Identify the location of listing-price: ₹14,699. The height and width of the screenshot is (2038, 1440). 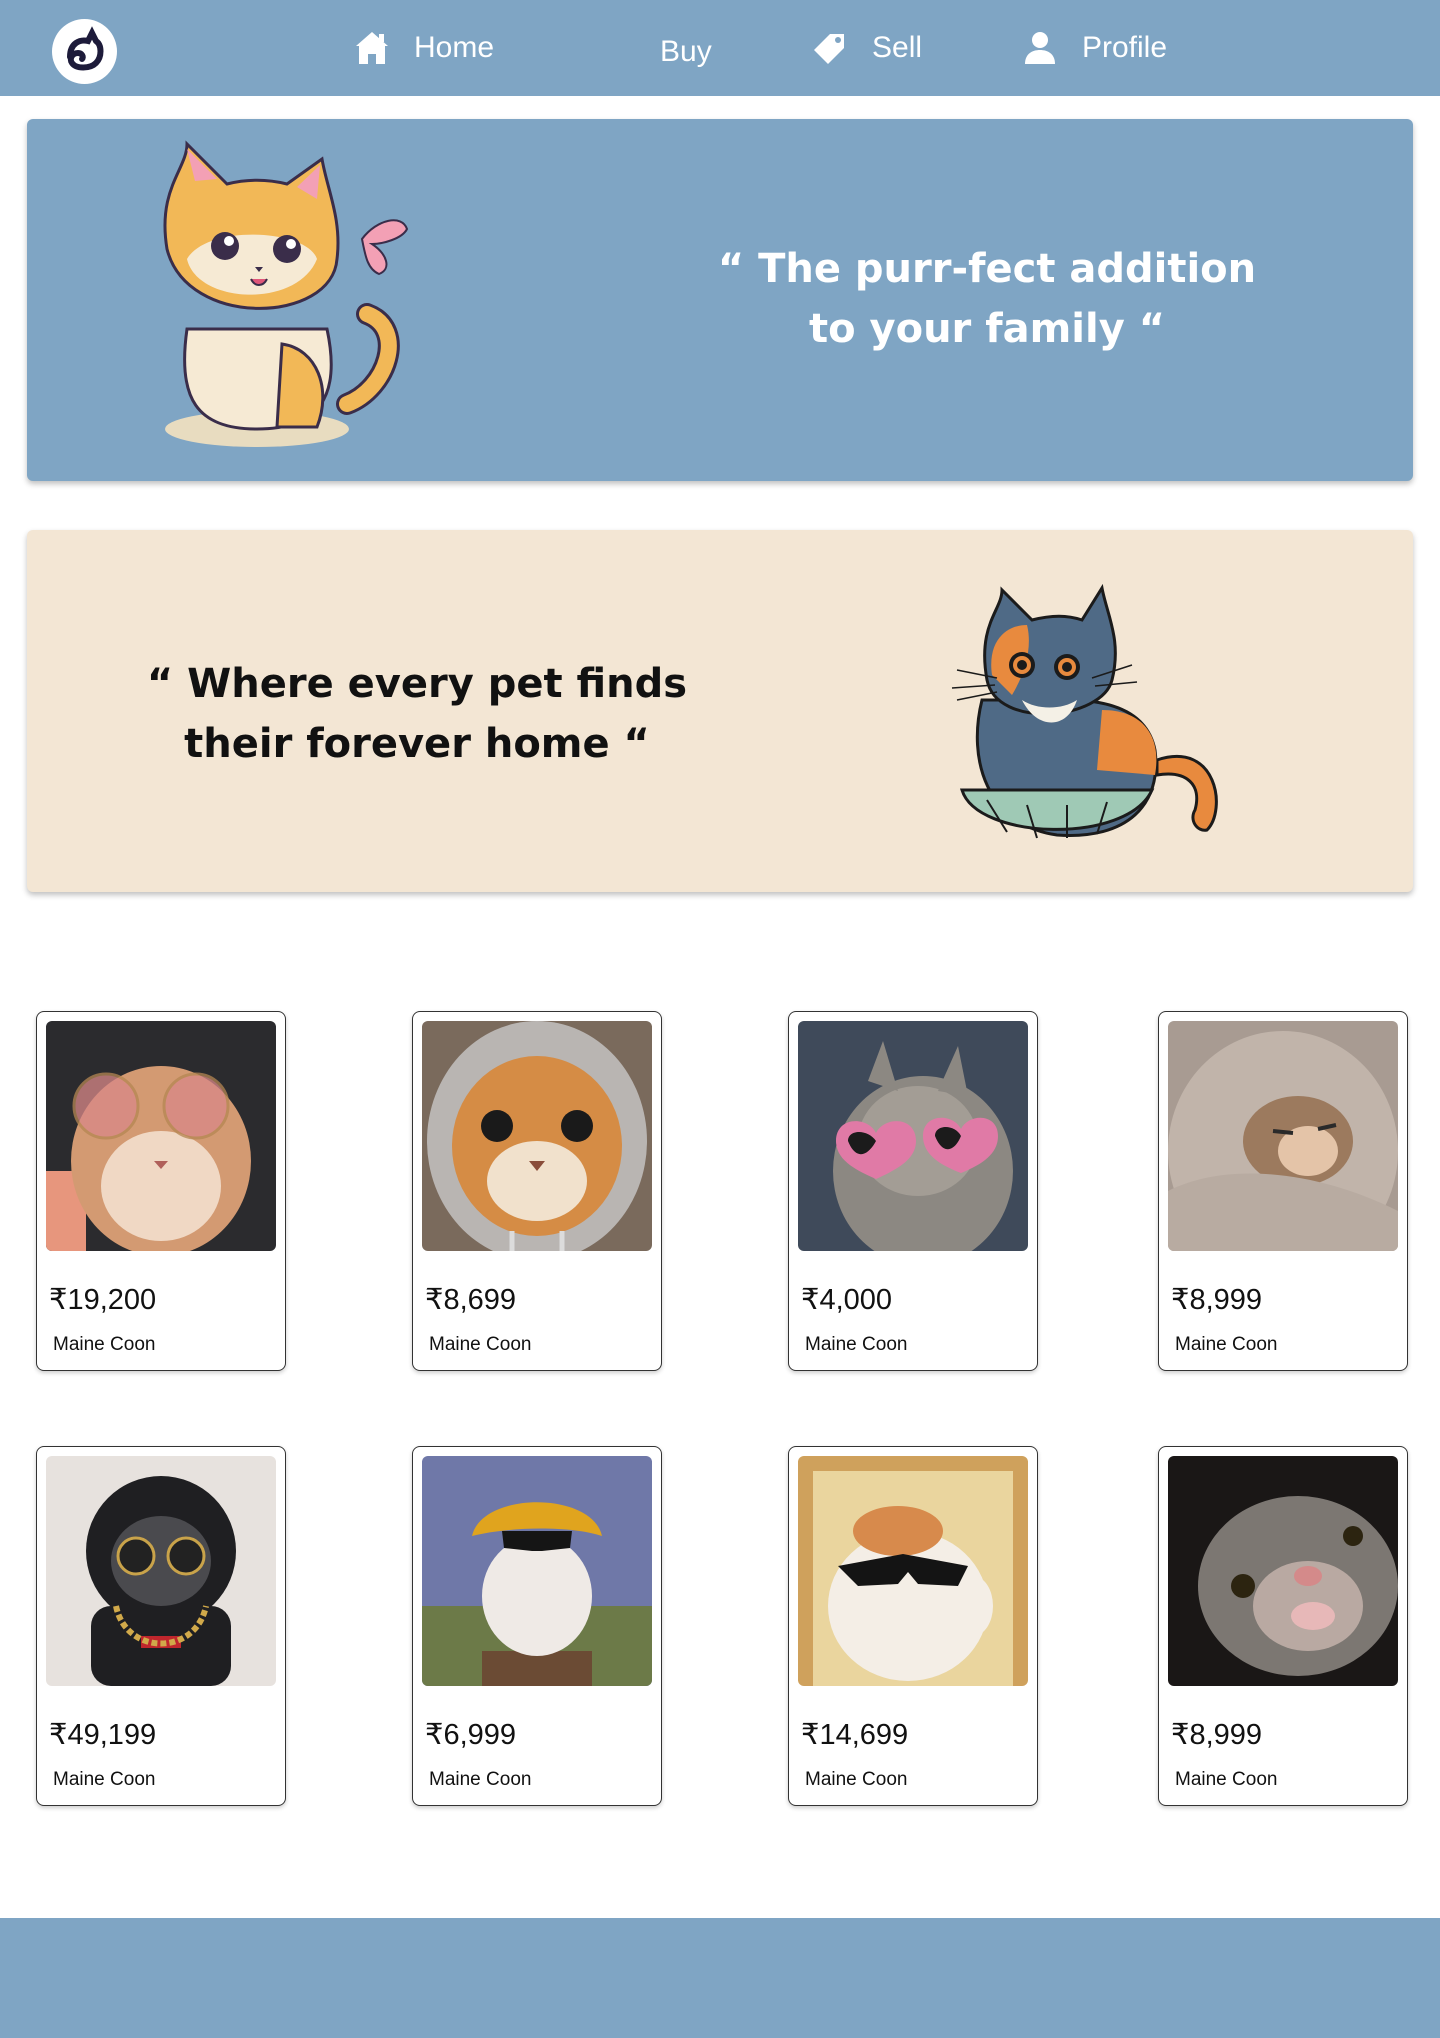
(855, 1735).